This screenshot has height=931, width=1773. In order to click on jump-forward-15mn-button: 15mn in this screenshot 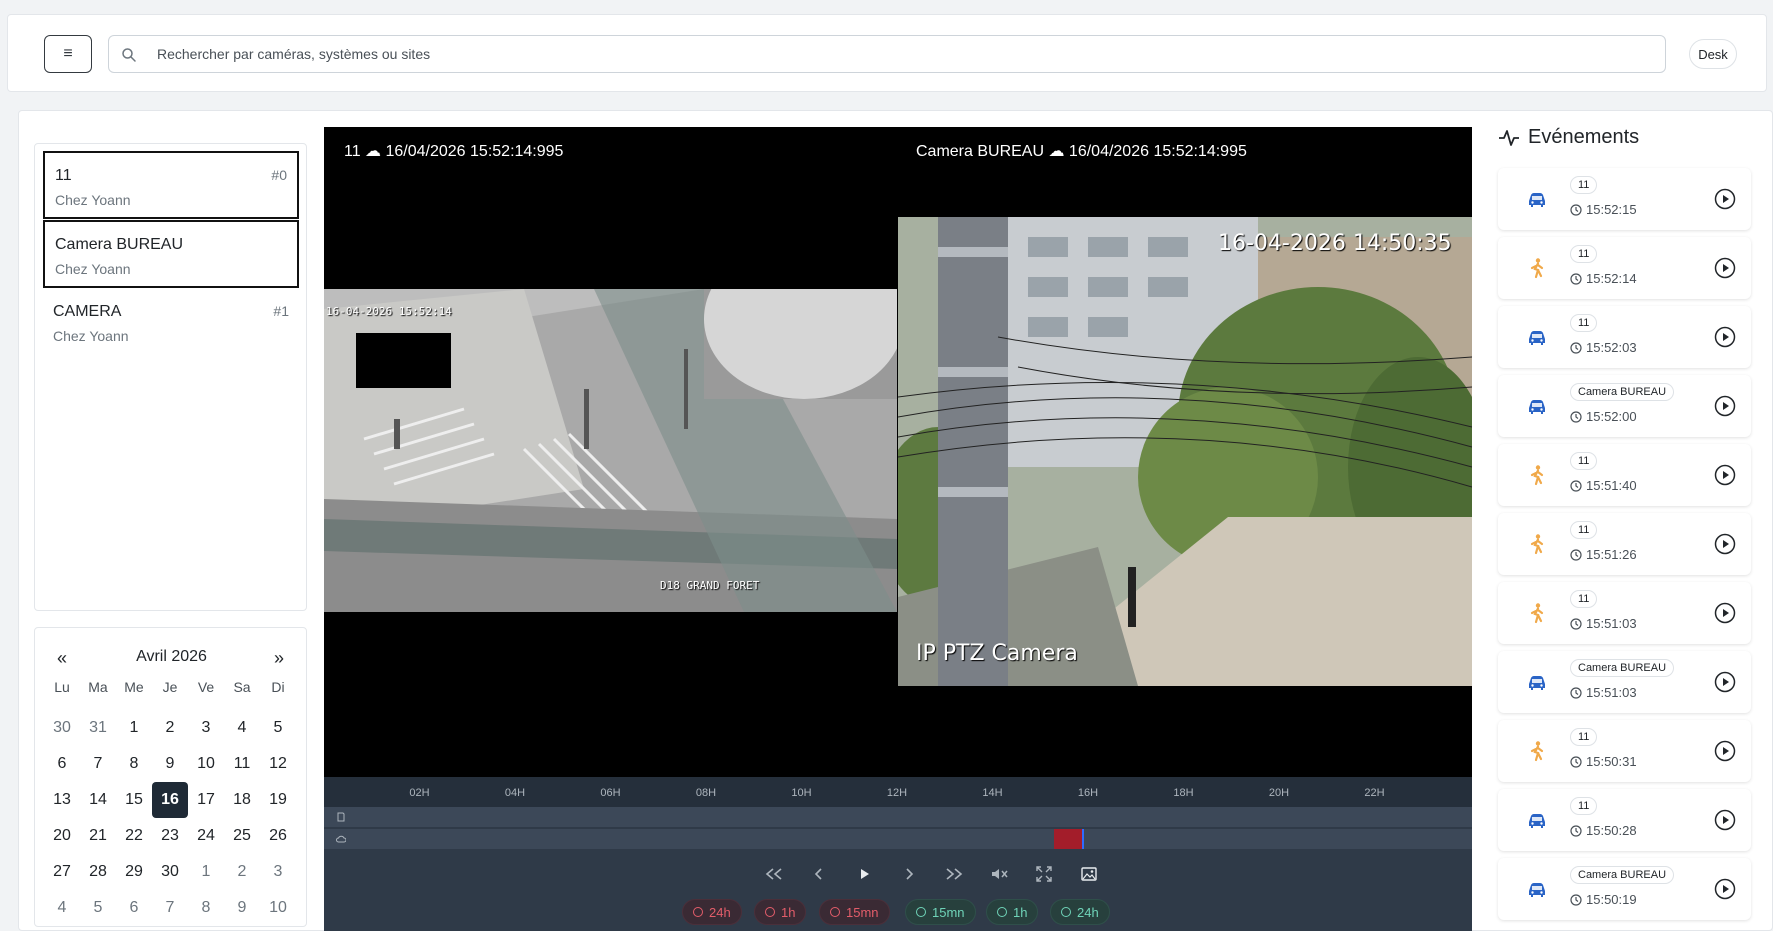, I will do `click(940, 912)`.